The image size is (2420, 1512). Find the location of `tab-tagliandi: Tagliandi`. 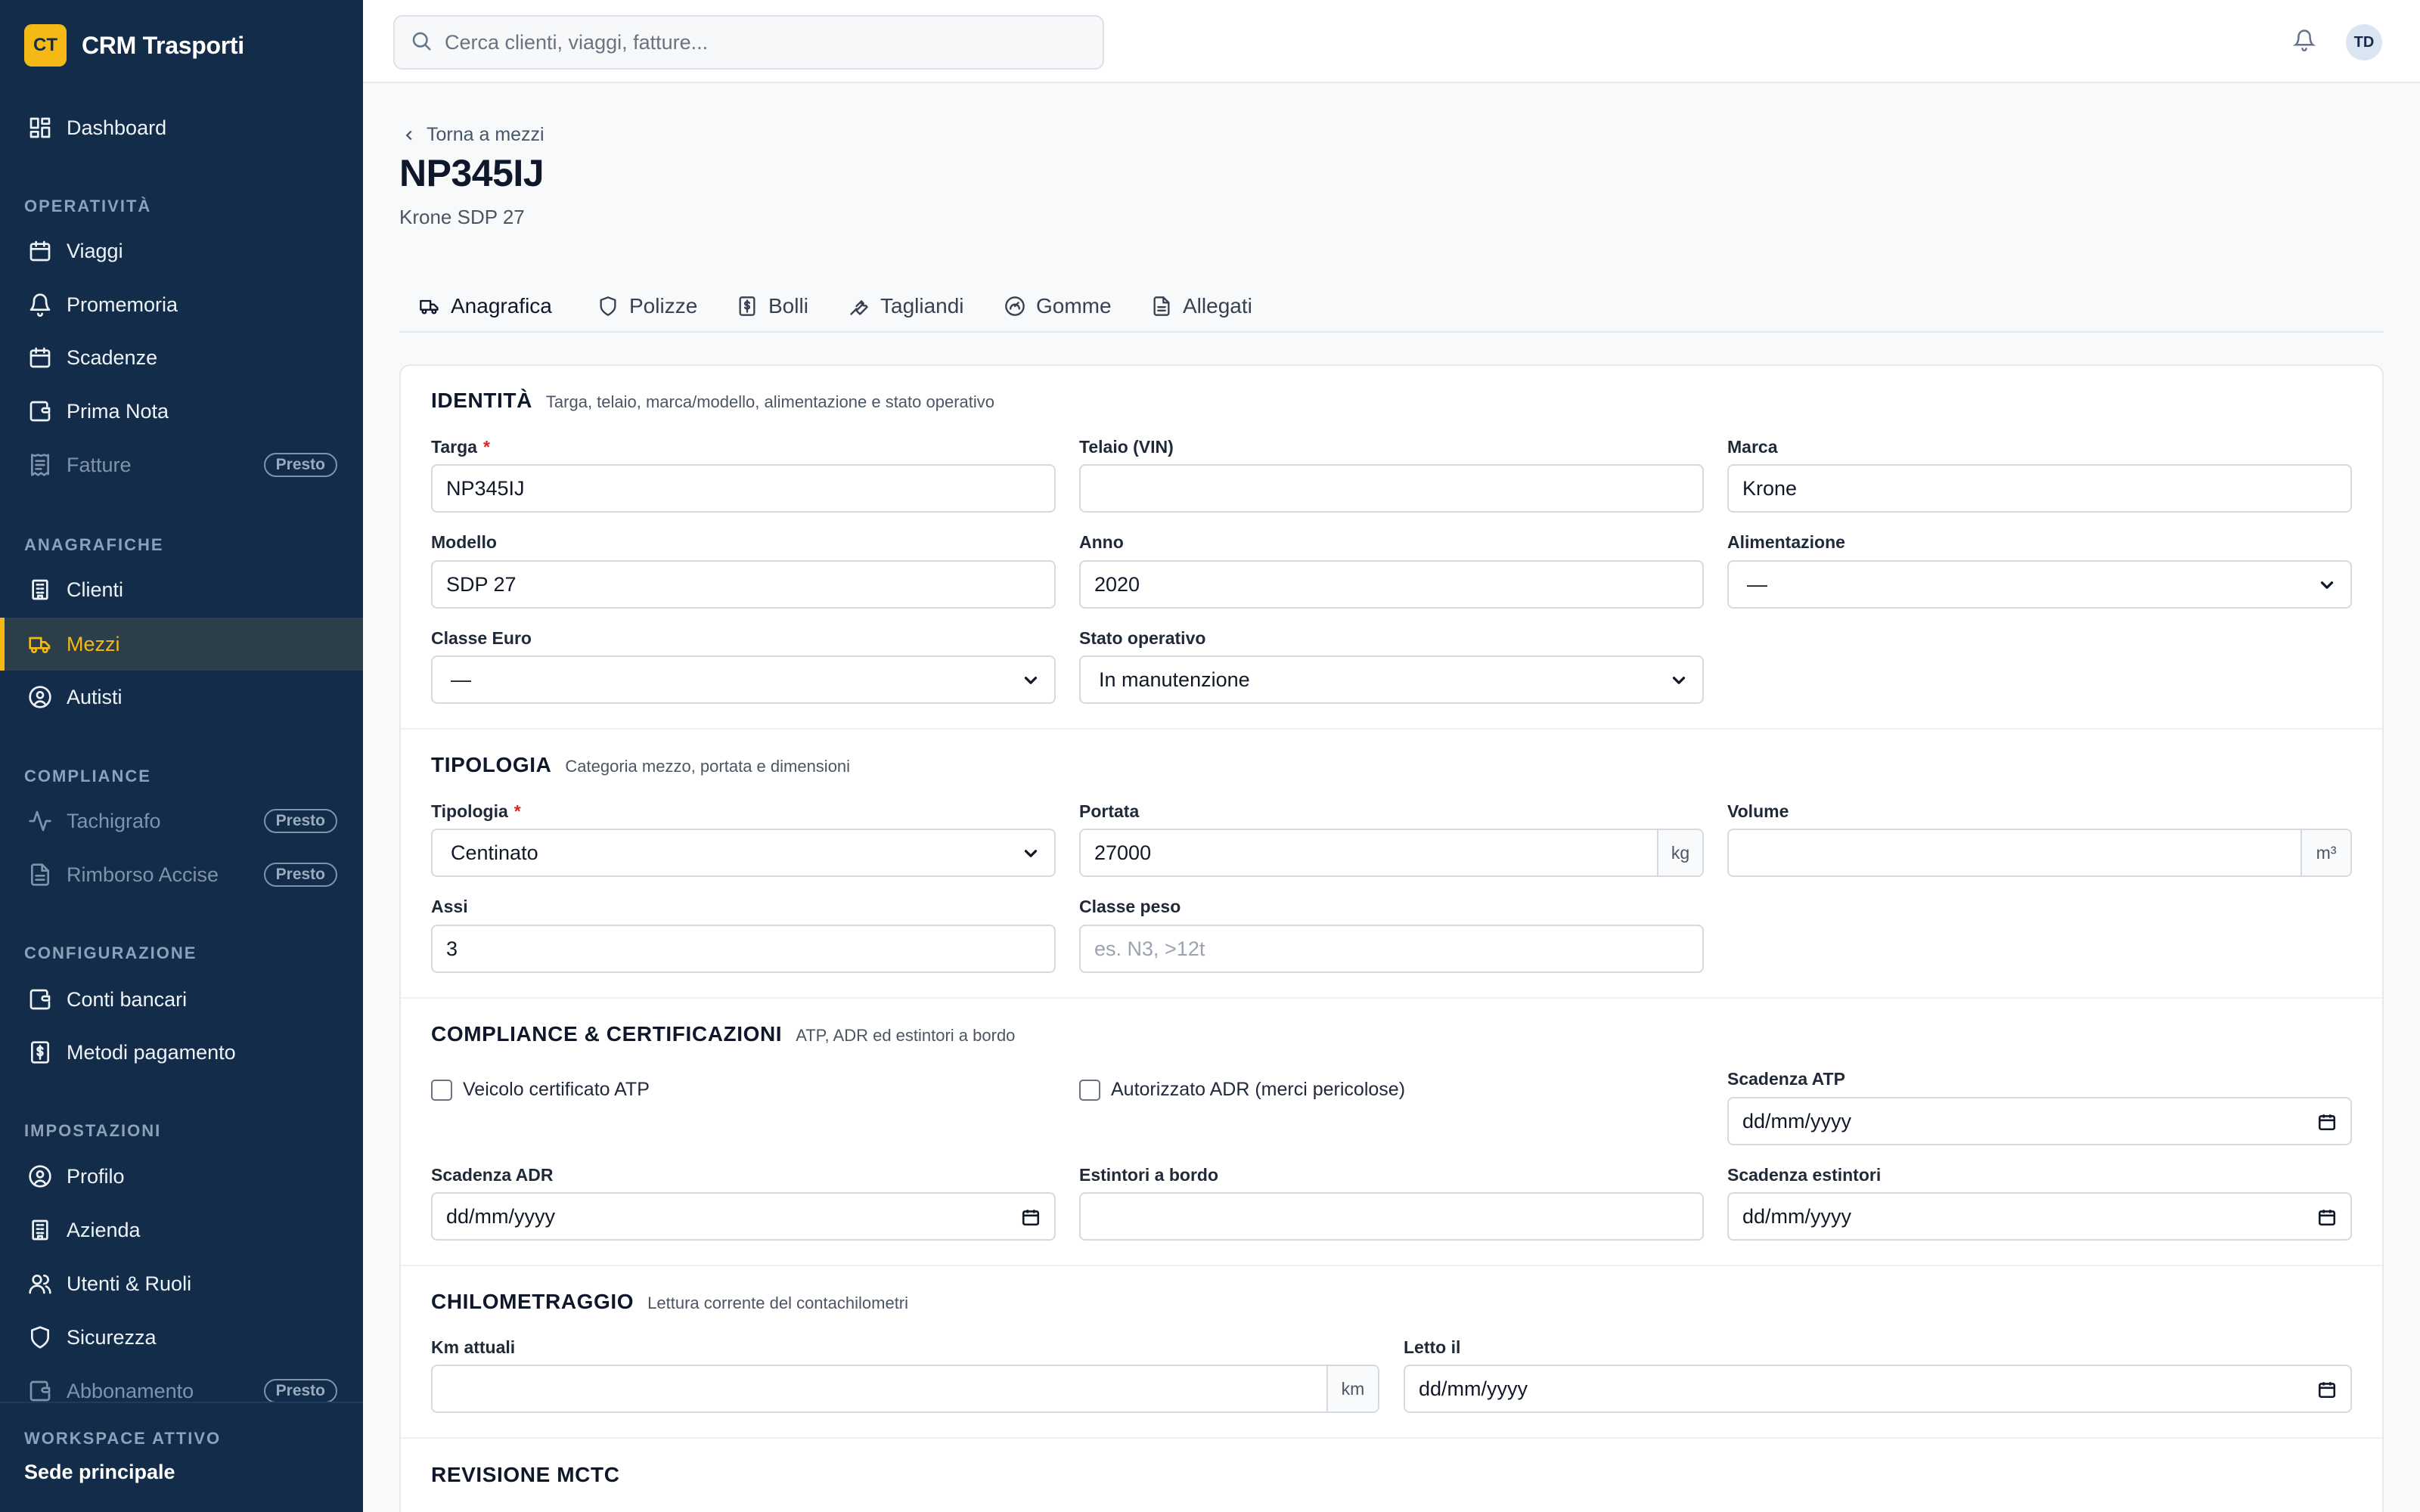

tab-tagliandi: Tagliandi is located at coordinates (906, 306).